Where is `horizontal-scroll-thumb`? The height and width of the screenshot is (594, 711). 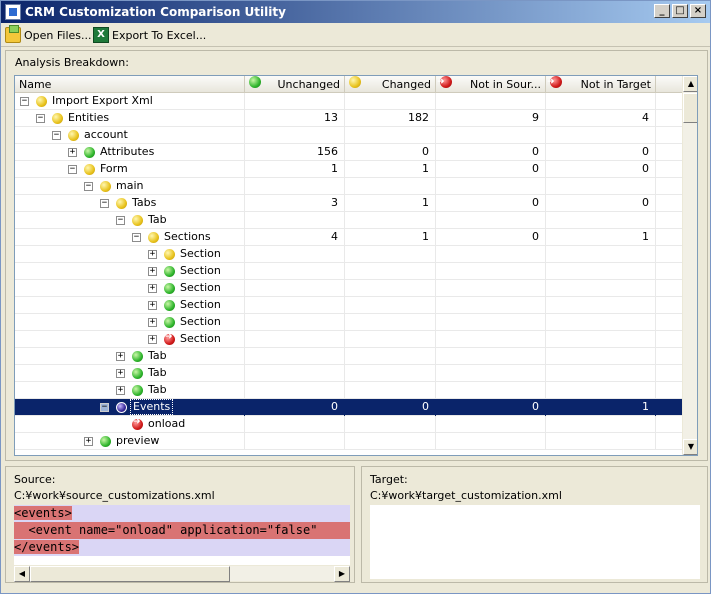 horizontal-scroll-thumb is located at coordinates (130, 574).